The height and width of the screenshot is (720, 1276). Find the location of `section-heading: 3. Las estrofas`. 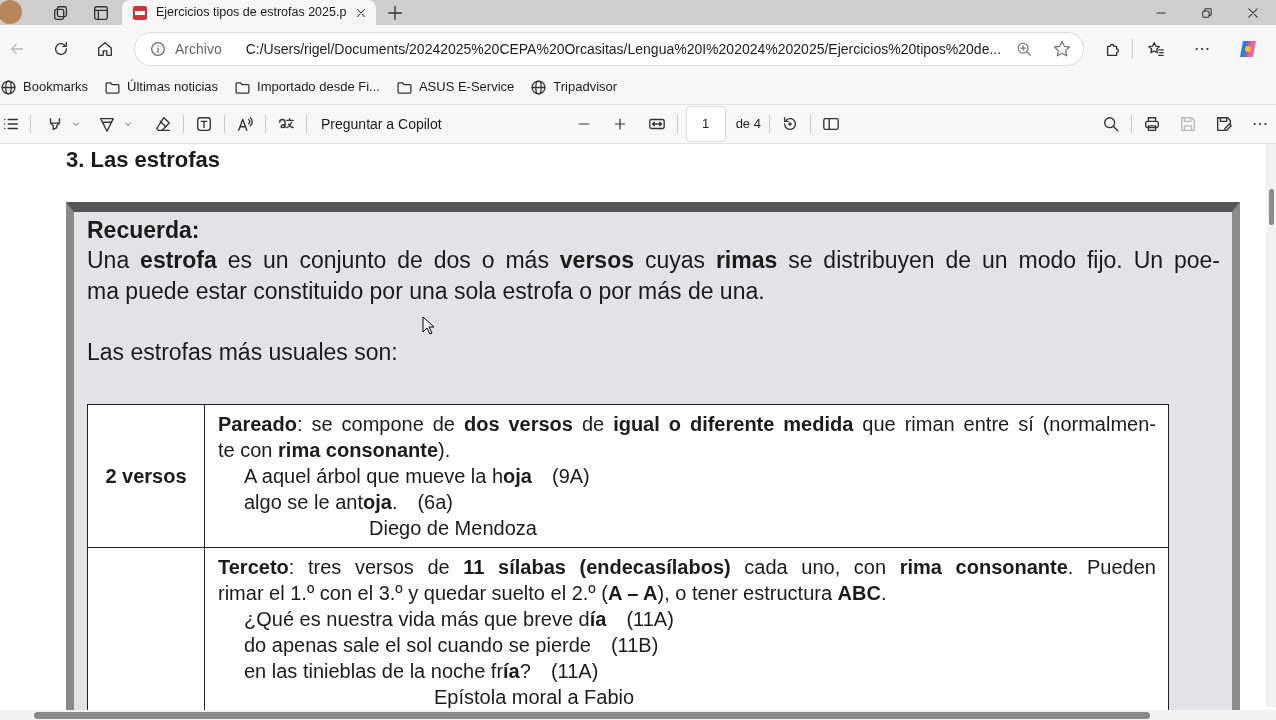

section-heading: 3. Las estrofas is located at coordinates (144, 160).